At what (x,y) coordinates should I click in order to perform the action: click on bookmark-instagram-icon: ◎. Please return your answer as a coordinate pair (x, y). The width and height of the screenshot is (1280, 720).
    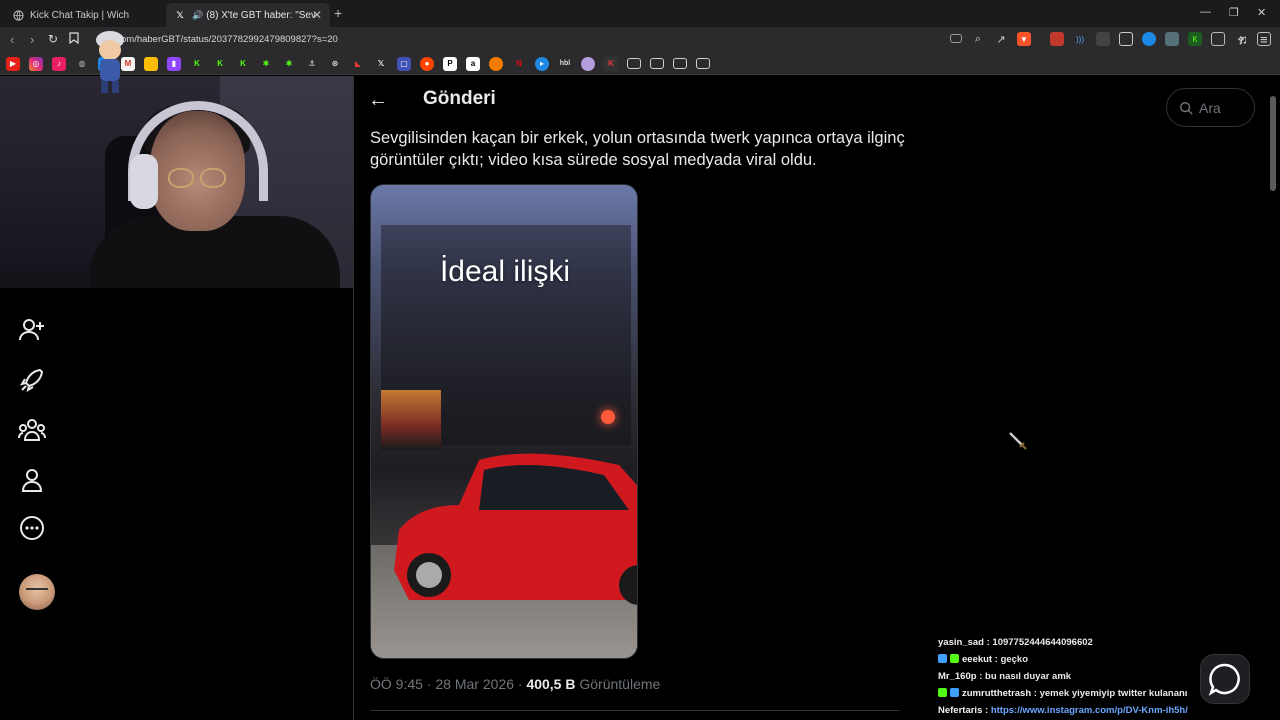
    Looking at the image, I should click on (36, 63).